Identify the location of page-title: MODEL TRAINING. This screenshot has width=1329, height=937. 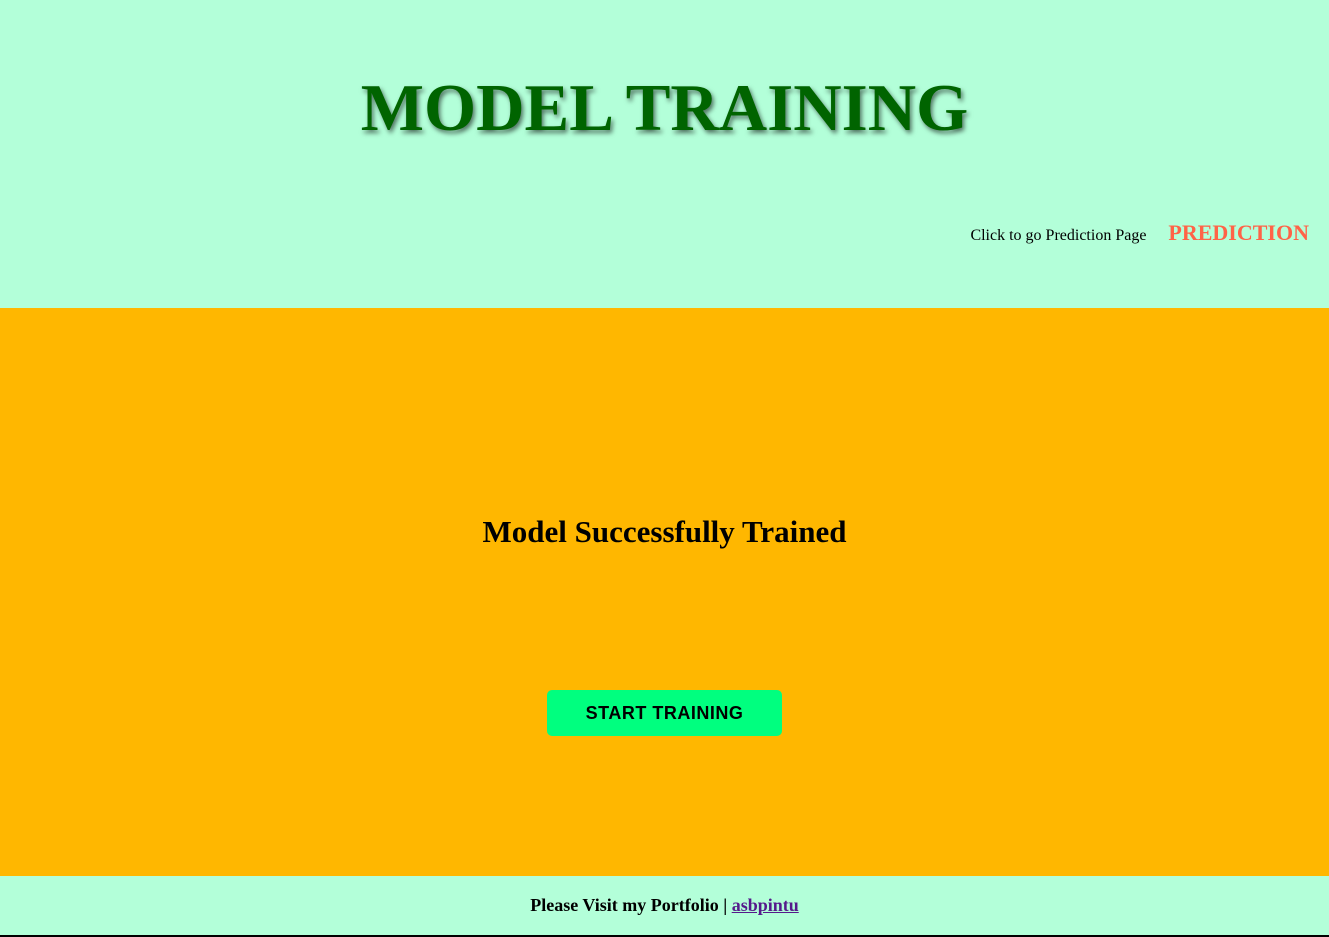
(664, 108).